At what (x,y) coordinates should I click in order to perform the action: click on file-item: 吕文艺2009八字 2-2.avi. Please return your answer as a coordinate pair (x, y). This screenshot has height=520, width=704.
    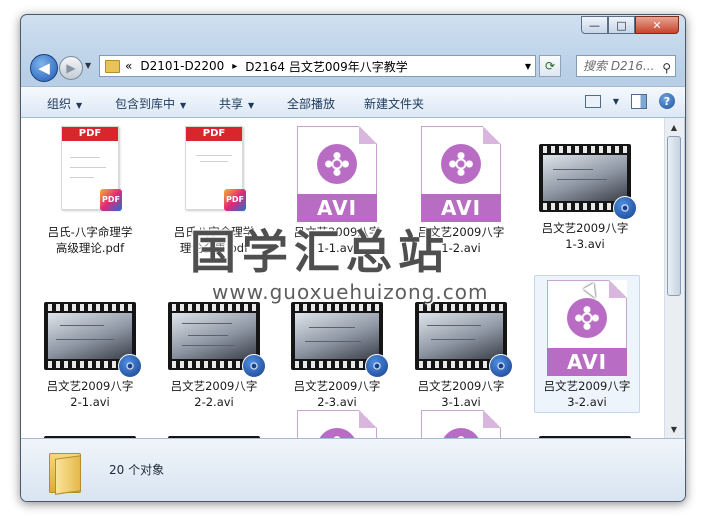
    Looking at the image, I should click on (214, 350).